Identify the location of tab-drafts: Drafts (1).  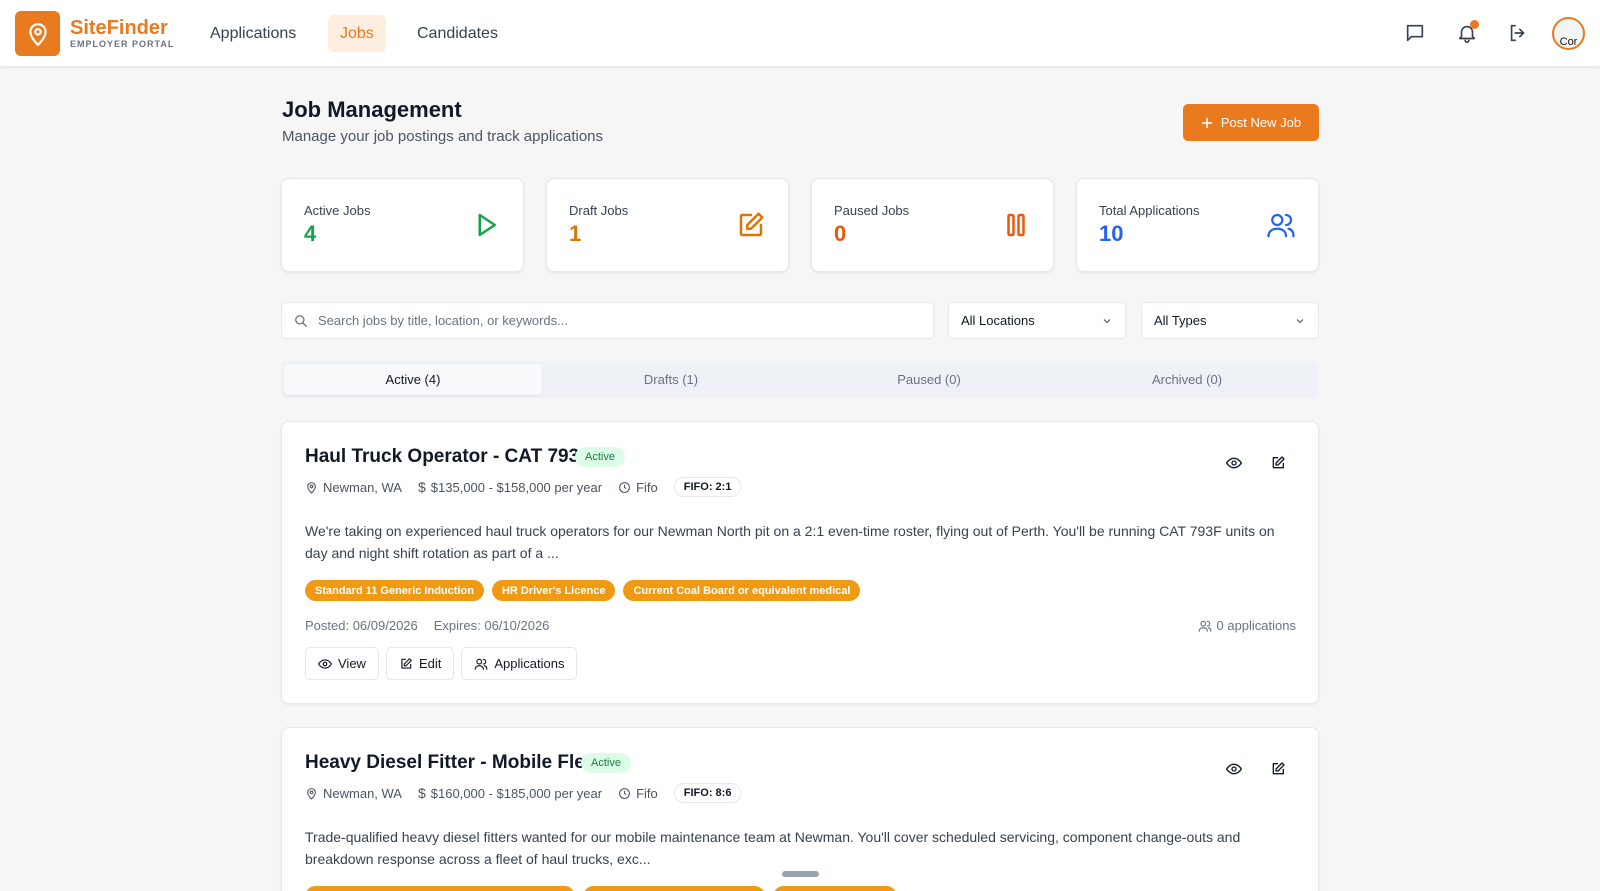
(671, 379).